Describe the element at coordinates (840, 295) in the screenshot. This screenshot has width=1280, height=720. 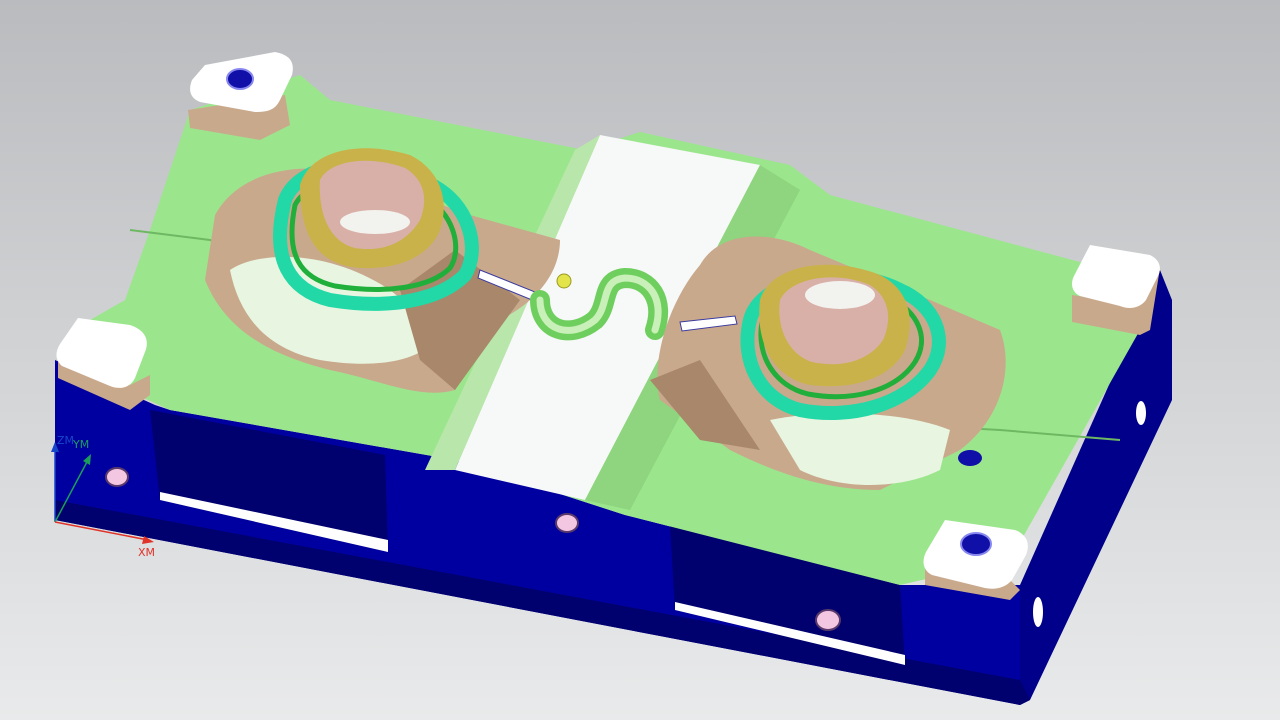
I see `cavity-right-core-opening` at that location.